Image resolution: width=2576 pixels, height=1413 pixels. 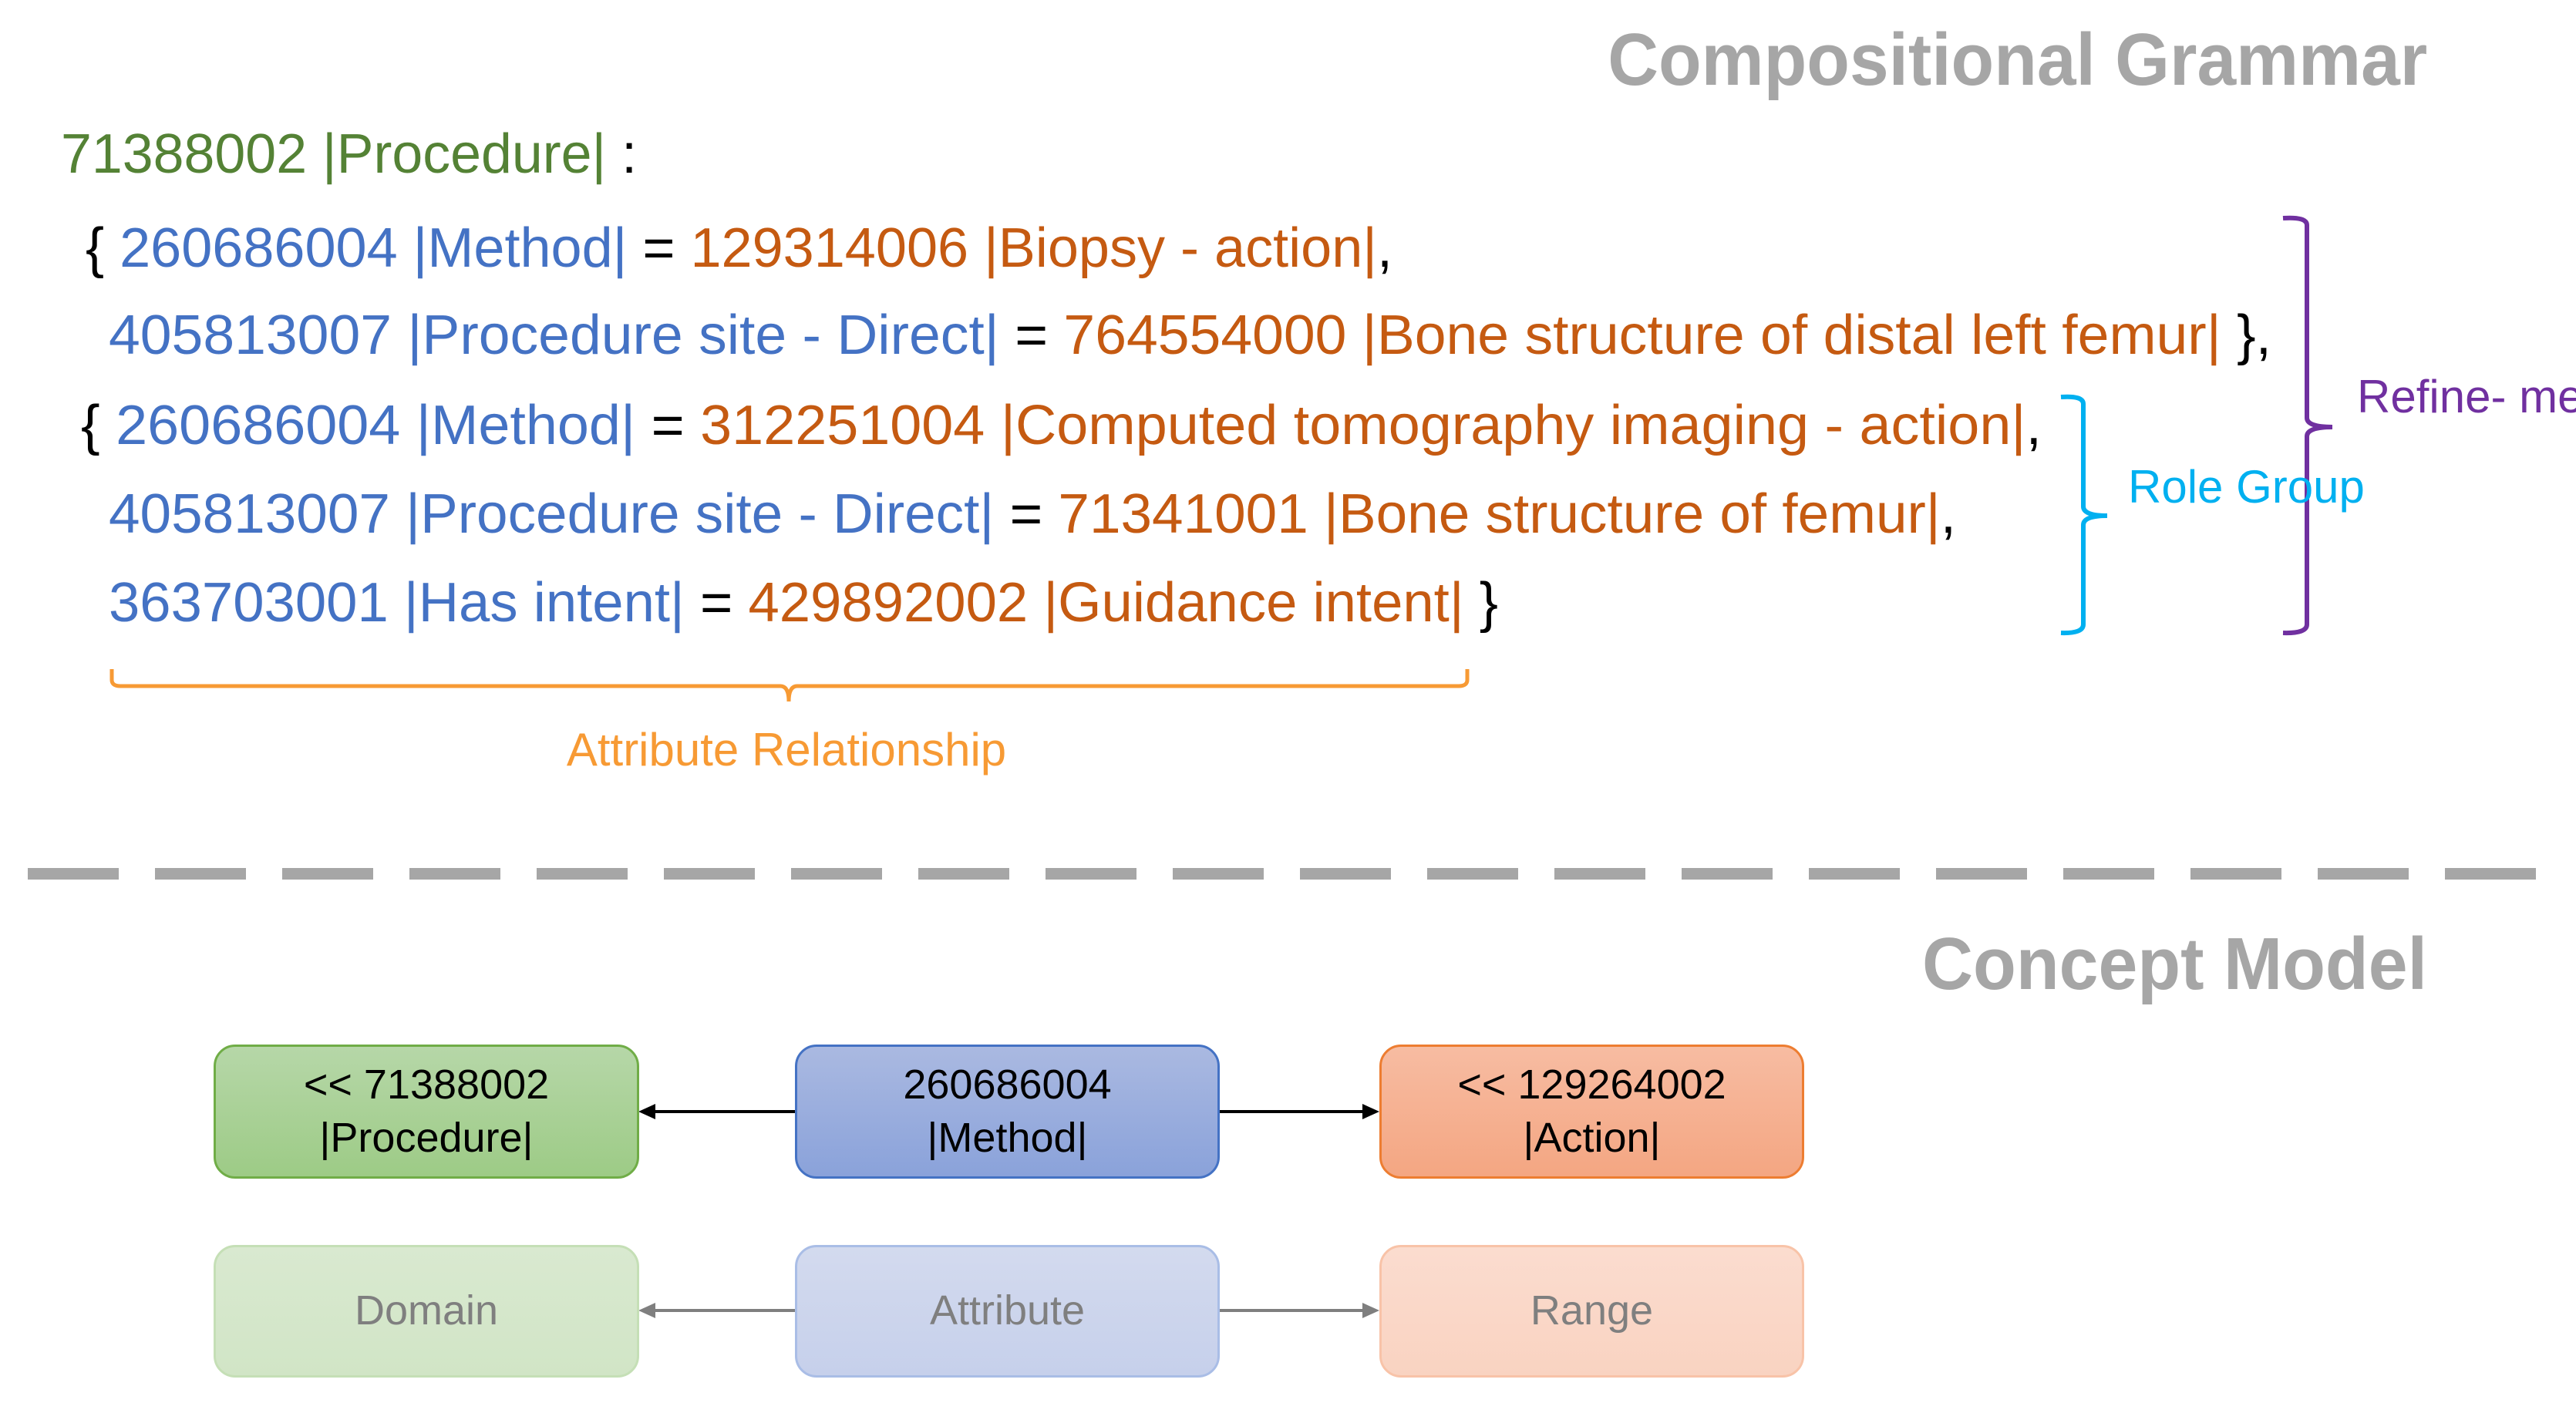 What do you see at coordinates (2176, 487) in the screenshot?
I see `role-group-label-line1: Role` at bounding box center [2176, 487].